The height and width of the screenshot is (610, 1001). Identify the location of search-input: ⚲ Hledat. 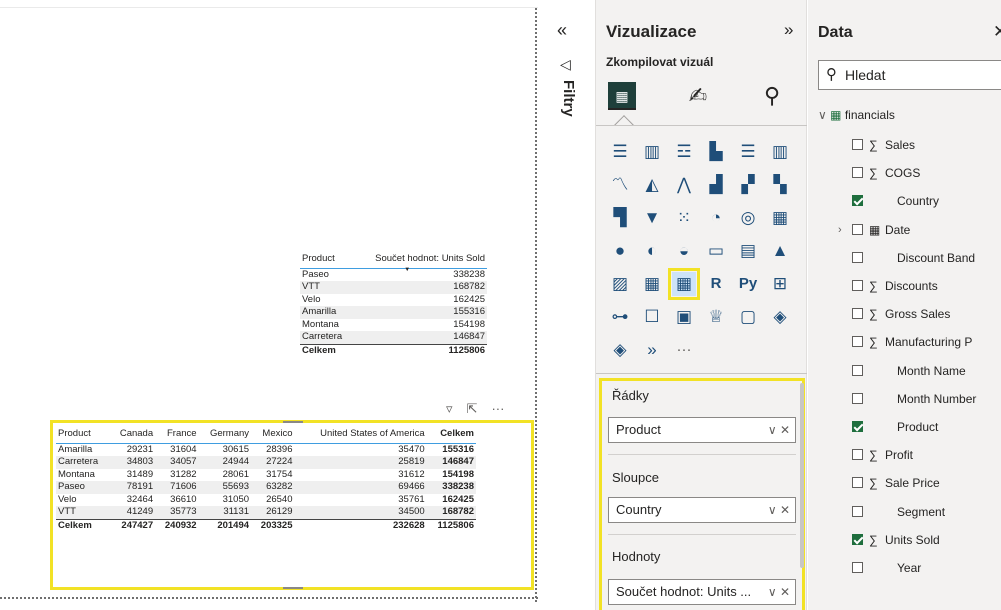
(909, 75).